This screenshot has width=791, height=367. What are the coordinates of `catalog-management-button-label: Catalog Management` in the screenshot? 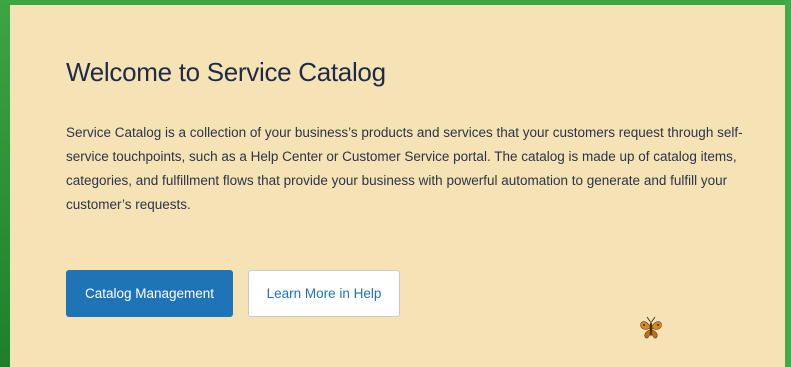 It's located at (149, 293).